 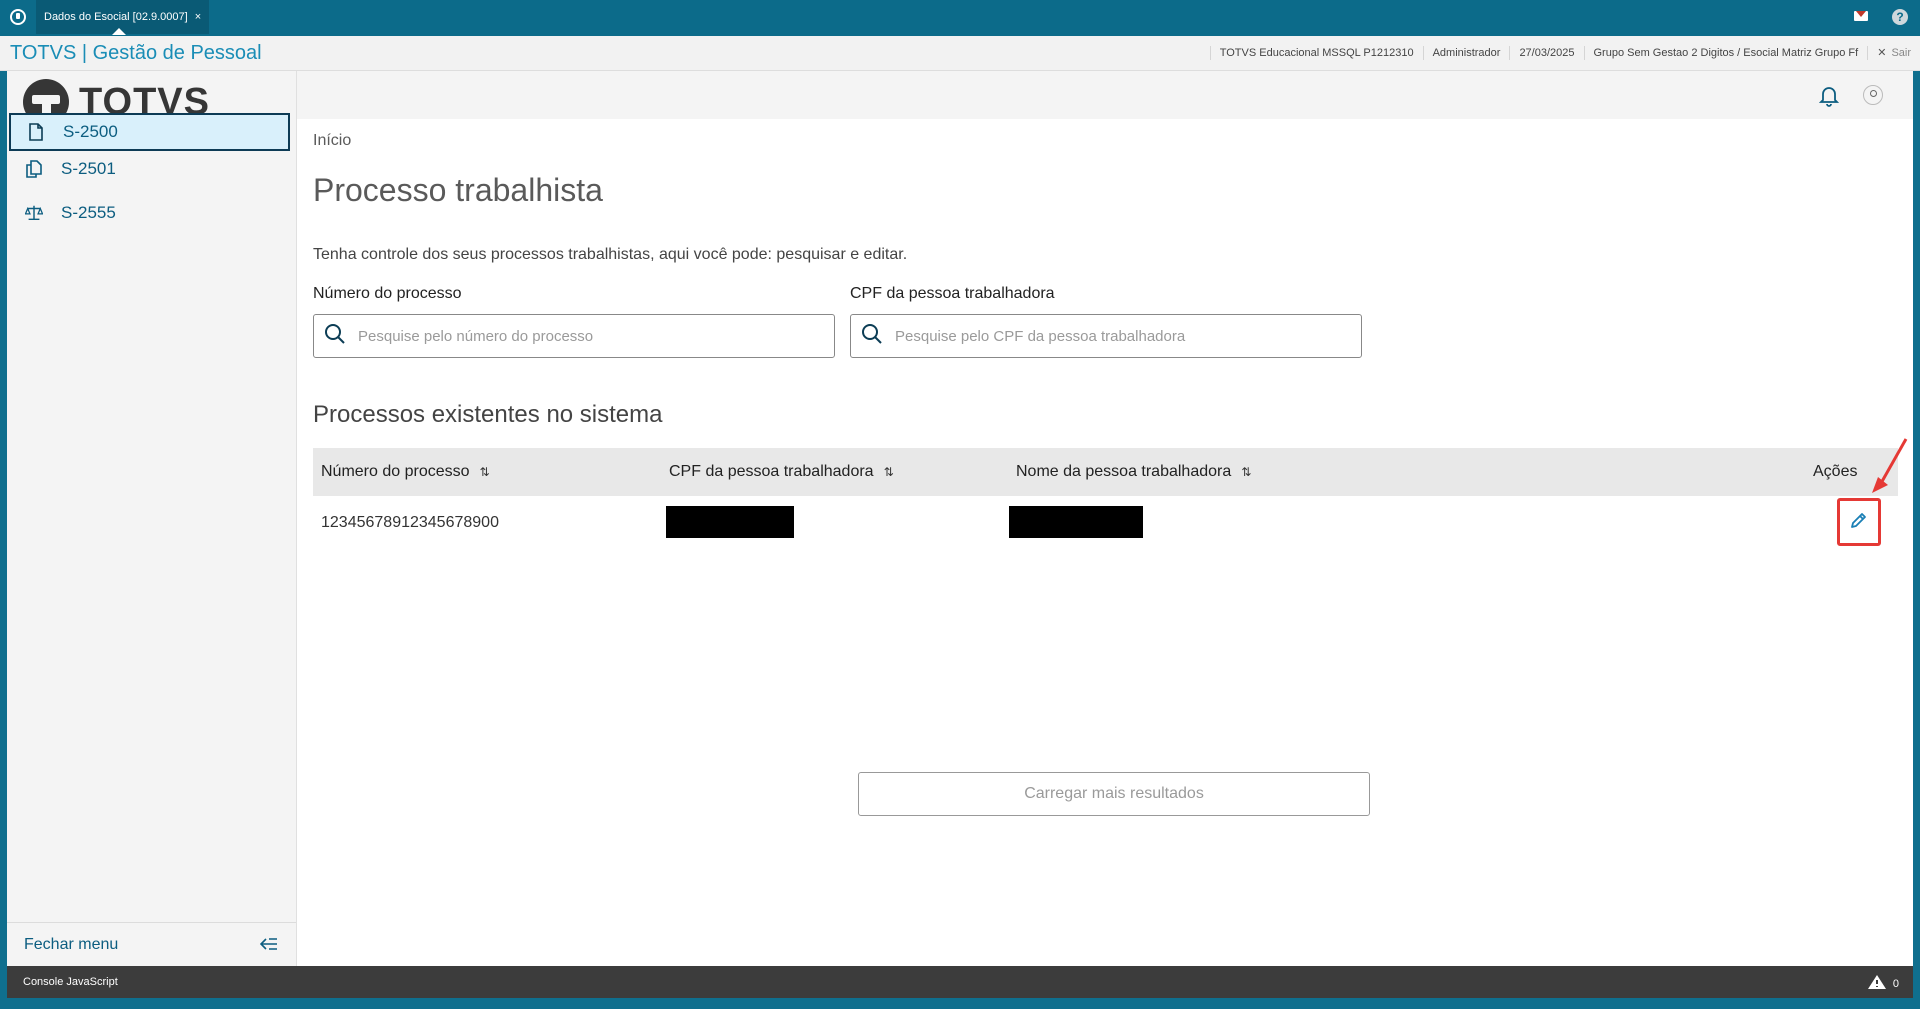 I want to click on process-number-search, so click(x=574, y=336).